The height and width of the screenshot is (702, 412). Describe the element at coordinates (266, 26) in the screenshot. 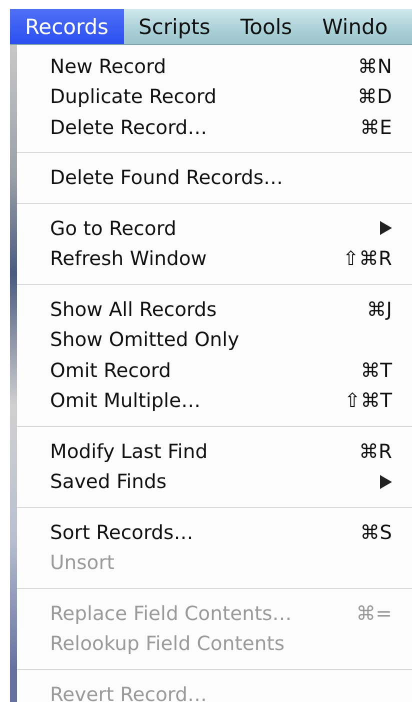

I see `menu-bar-item: Tools` at that location.